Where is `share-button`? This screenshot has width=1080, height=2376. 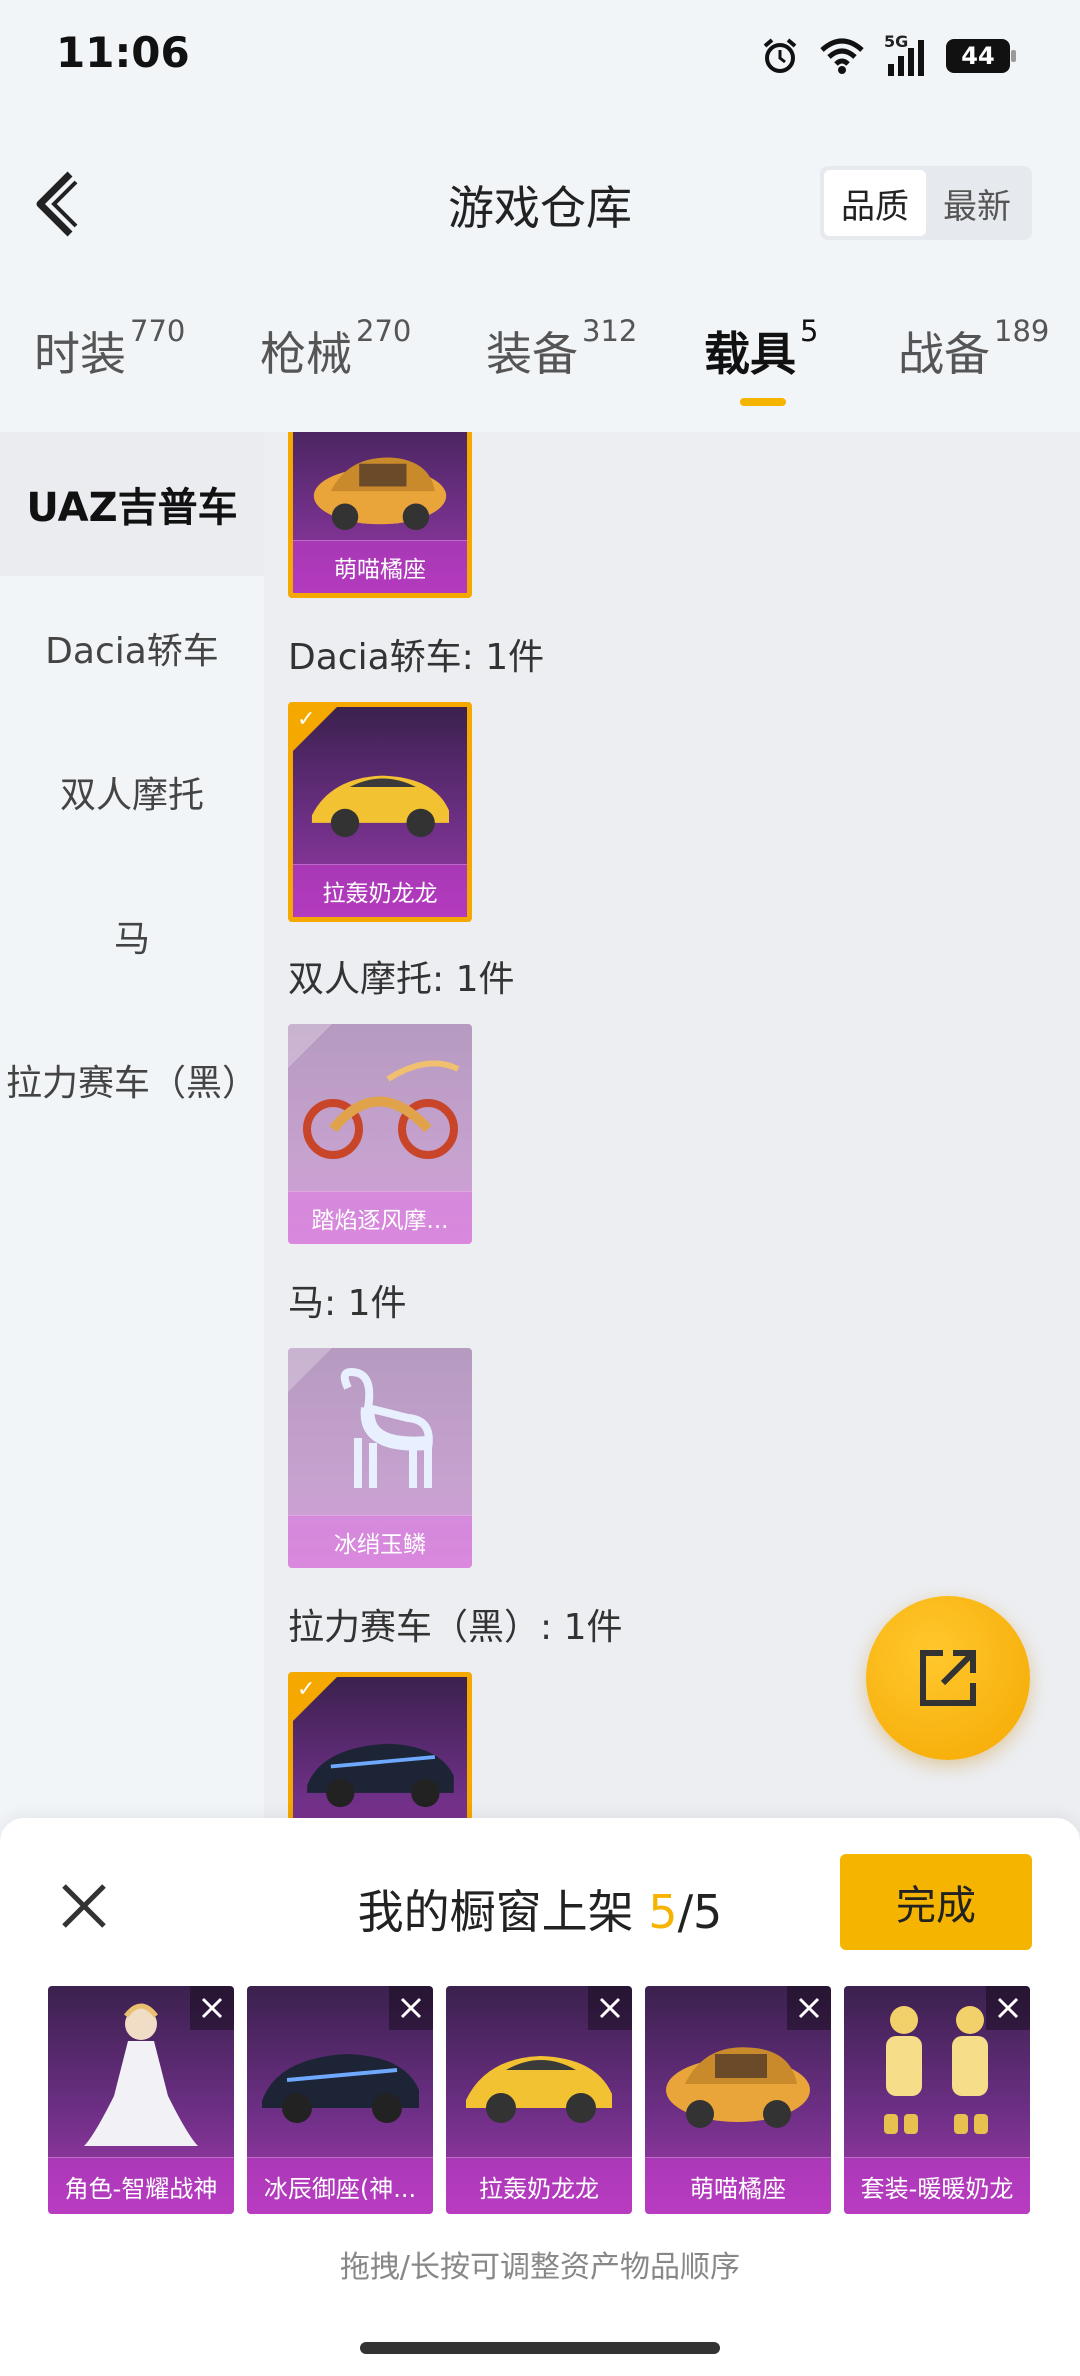
share-button is located at coordinates (948, 1678).